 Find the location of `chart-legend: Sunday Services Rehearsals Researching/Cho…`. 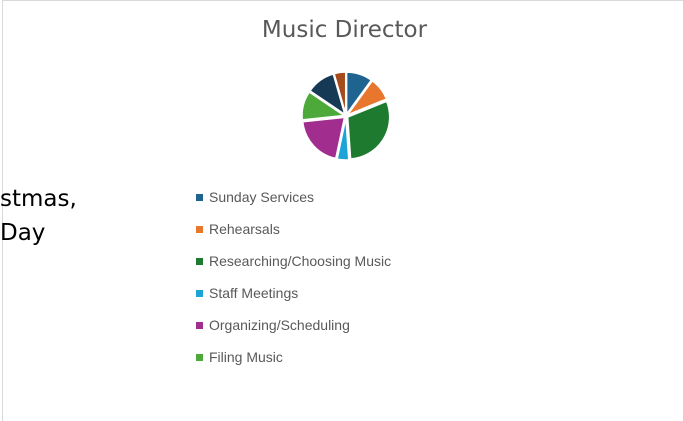

chart-legend: Sunday Services Rehearsals Researching/Cho… is located at coordinates (293, 277).